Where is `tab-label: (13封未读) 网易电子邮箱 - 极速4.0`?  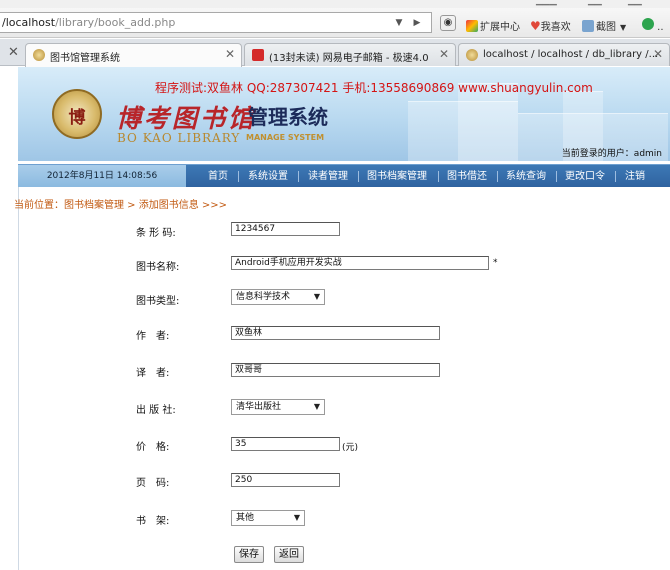
tab-label: (13封未读) 网易电子邮箱 - 极速4.0 is located at coordinates (349, 58).